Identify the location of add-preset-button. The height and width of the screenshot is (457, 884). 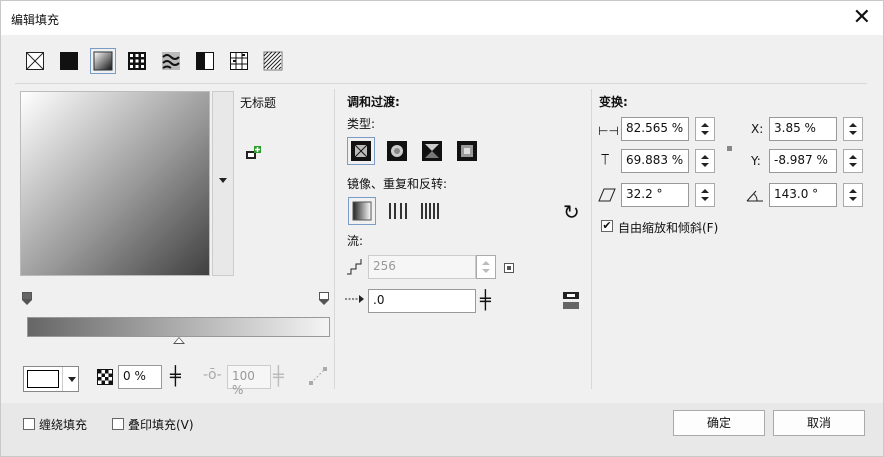
(253, 153).